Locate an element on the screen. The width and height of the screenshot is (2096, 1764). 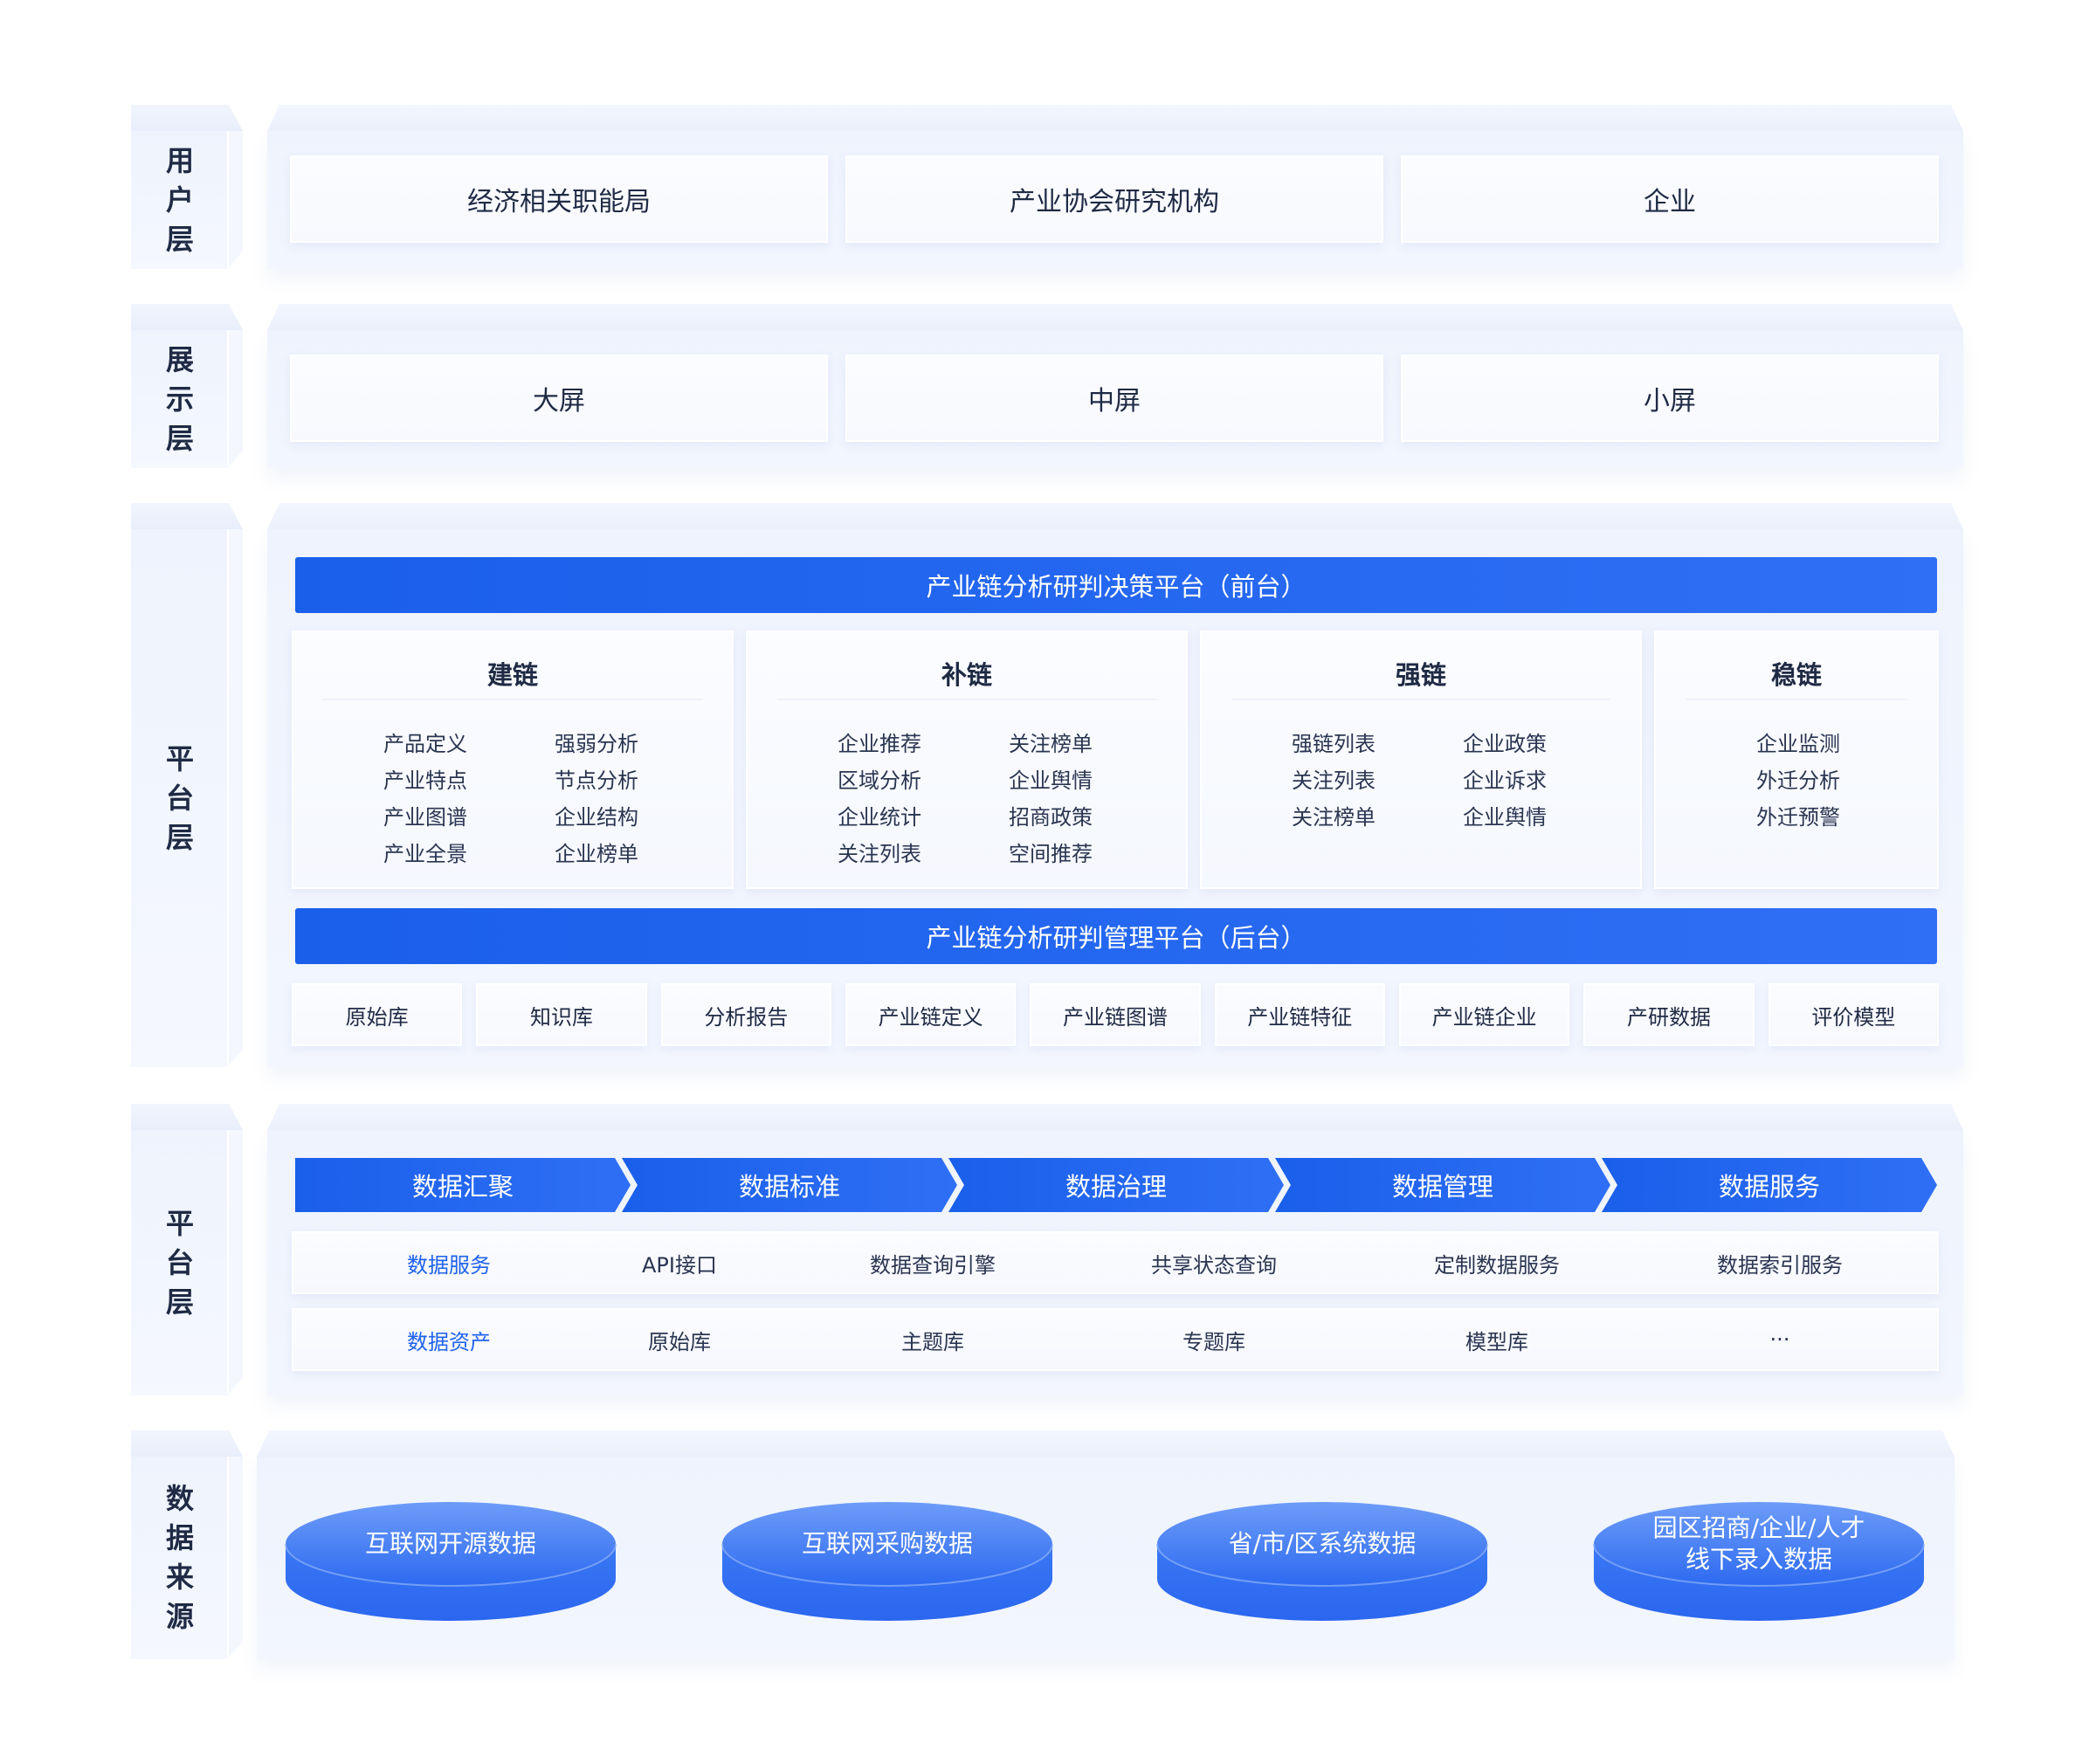
back-item: 原始库 is located at coordinates (377, 1015).